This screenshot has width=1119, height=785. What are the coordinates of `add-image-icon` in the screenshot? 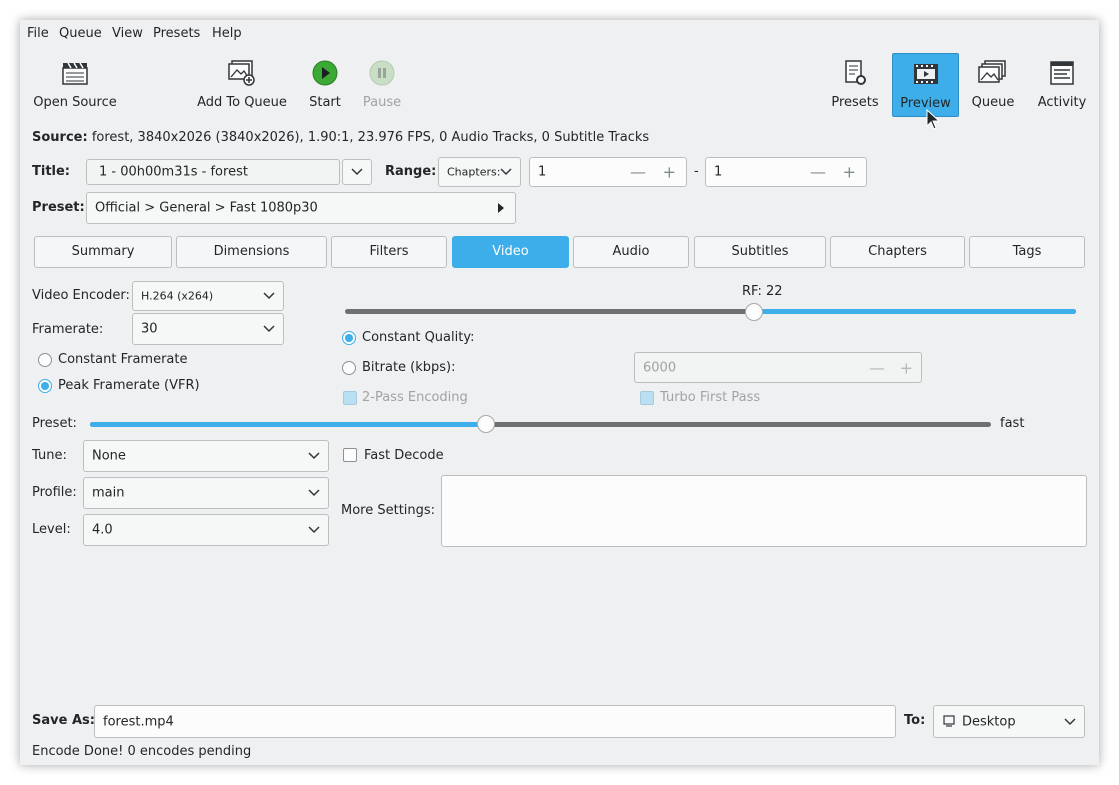 It's located at (241, 73).